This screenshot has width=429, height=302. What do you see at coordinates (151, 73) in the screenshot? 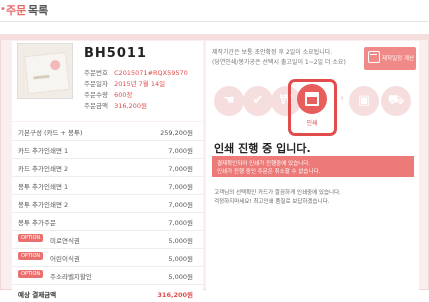
I see `order-number-value: C2015071#RQX59570` at bounding box center [151, 73].